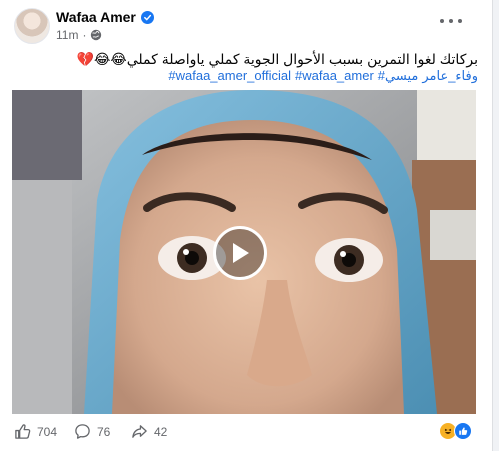 This screenshot has height=451, width=499. Describe the element at coordinates (35, 431) in the screenshot. I see `like-count-button: 704` at that location.